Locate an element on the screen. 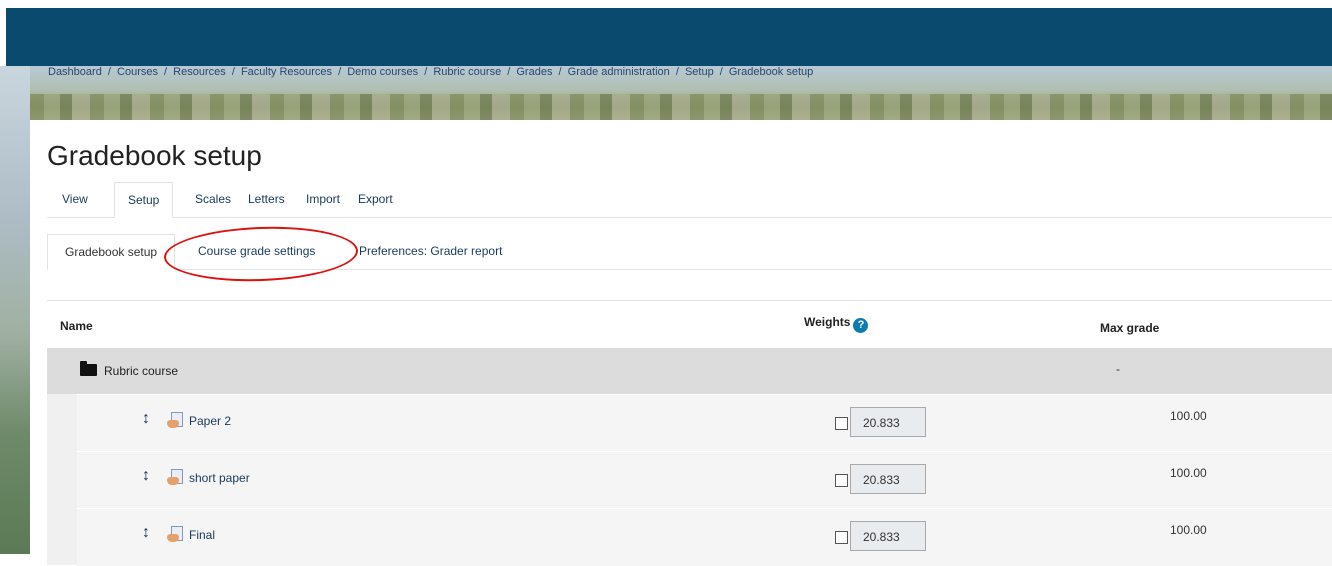 This screenshot has width=1332, height=566. tab-letters: Letters is located at coordinates (266, 199).